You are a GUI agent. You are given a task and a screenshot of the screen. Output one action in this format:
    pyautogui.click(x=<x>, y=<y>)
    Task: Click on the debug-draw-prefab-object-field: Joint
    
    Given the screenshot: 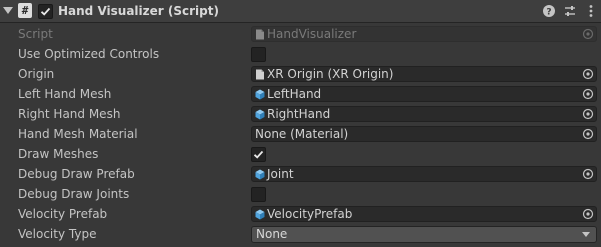 What is the action you would take?
    pyautogui.click(x=424, y=174)
    